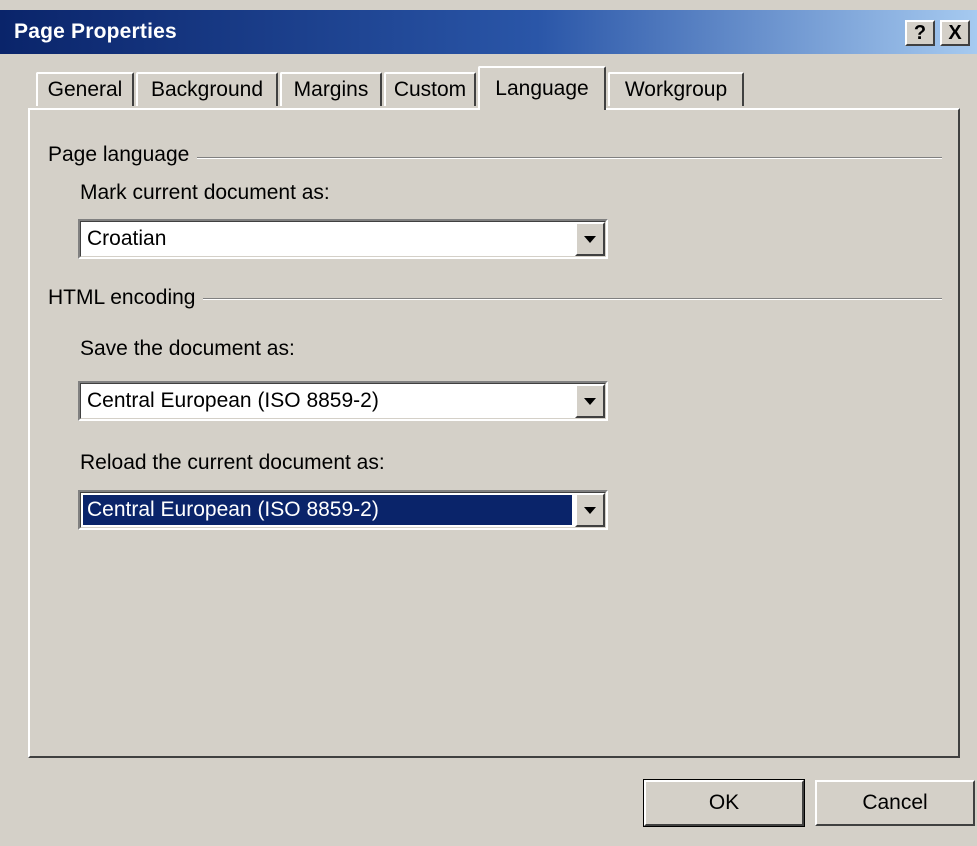  I want to click on save-encoding-select: Central European (ISO 8859-2), so click(343, 401).